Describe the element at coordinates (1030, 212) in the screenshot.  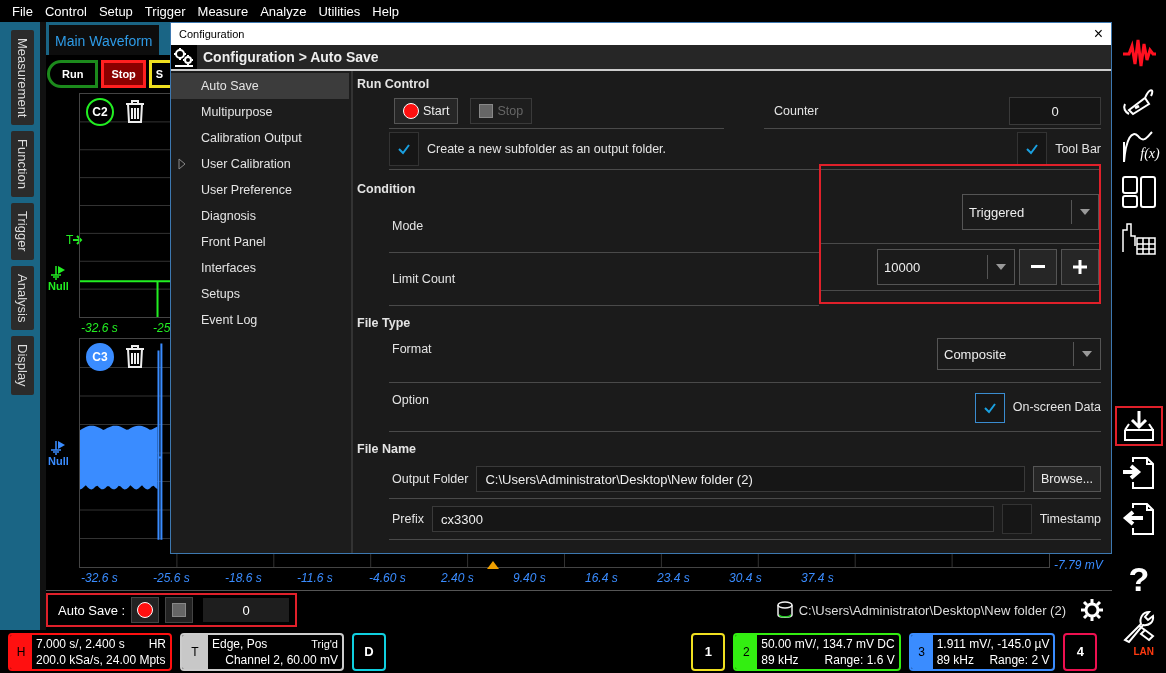
I see `mode-dropdown: Triggered` at that location.